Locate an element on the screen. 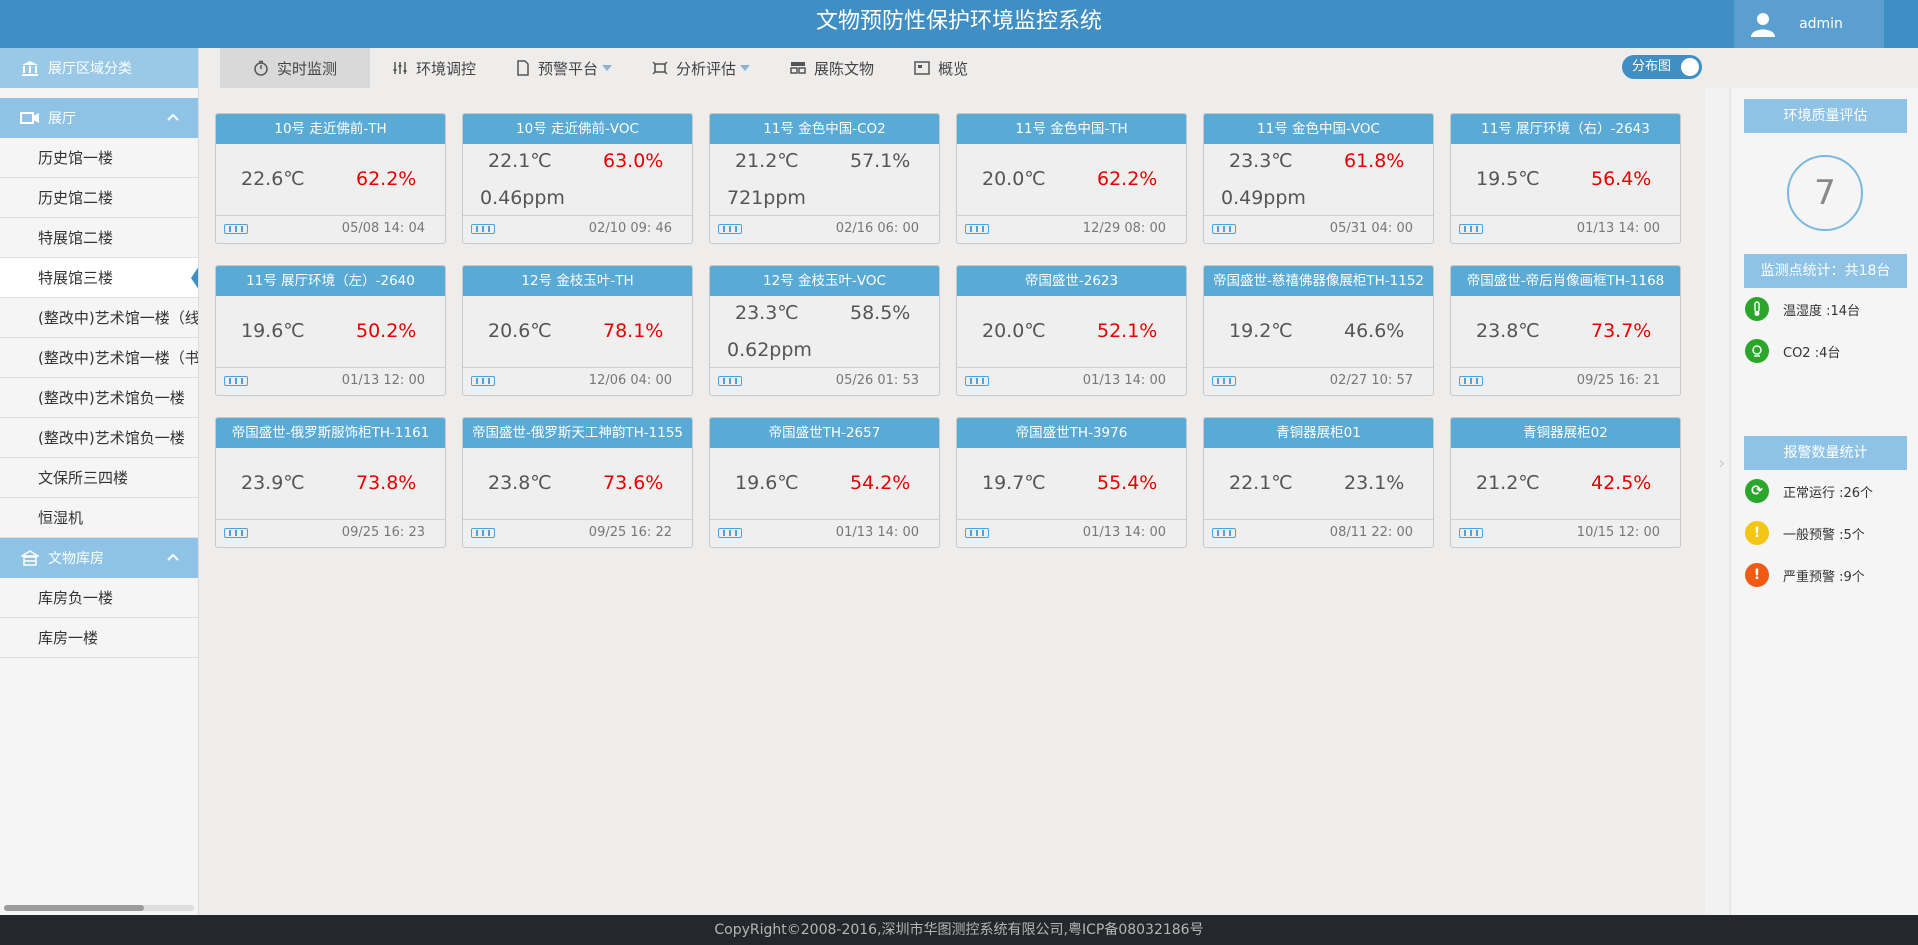  sidebar-item: 特展馆二楼 is located at coordinates (99, 238).